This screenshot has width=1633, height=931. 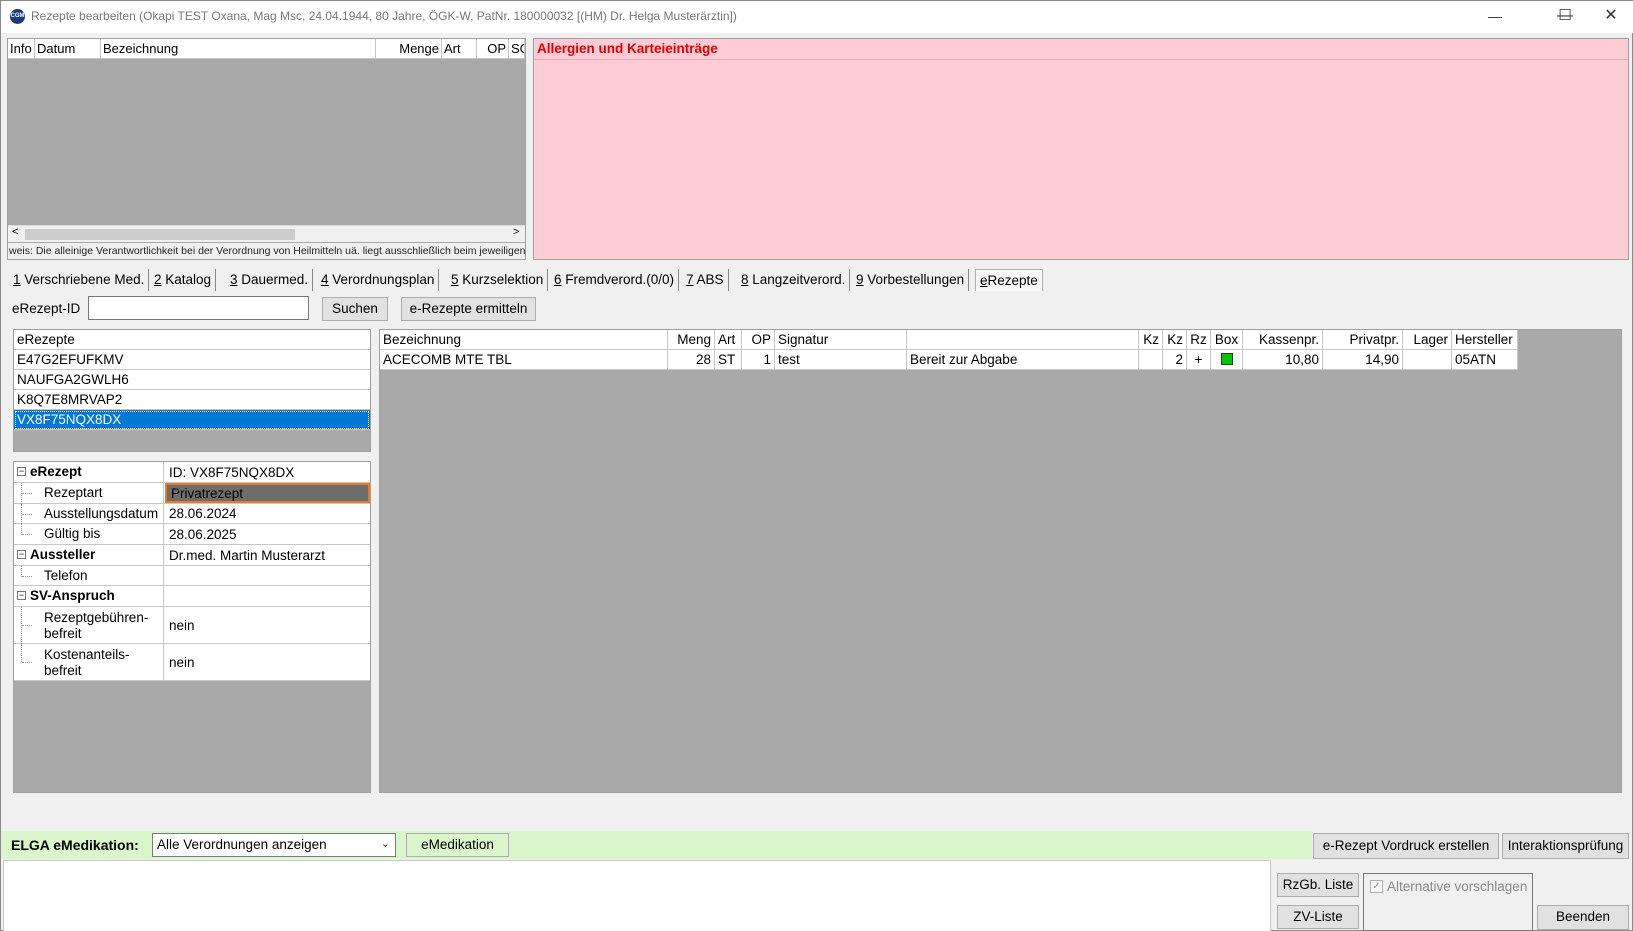 What do you see at coordinates (1457, 886) in the screenshot?
I see `alternative-label: Alternative vorschlagen` at bounding box center [1457, 886].